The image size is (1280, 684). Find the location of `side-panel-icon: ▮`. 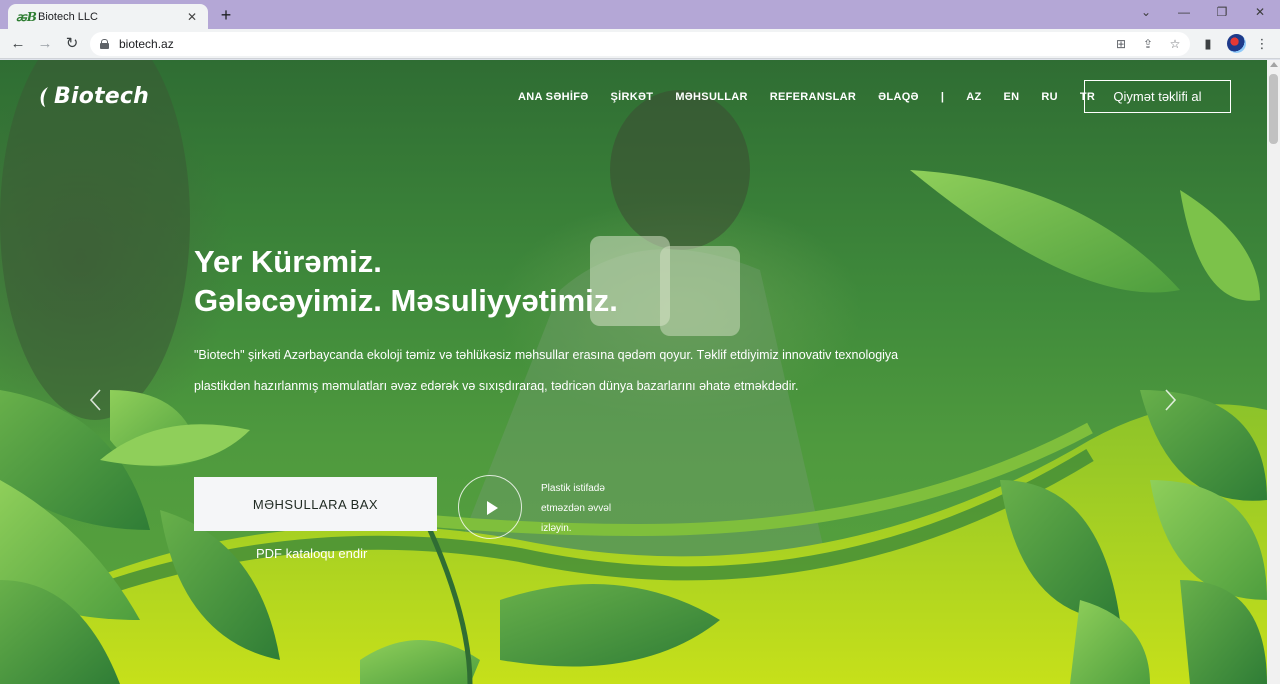

side-panel-icon: ▮ is located at coordinates (1208, 44).